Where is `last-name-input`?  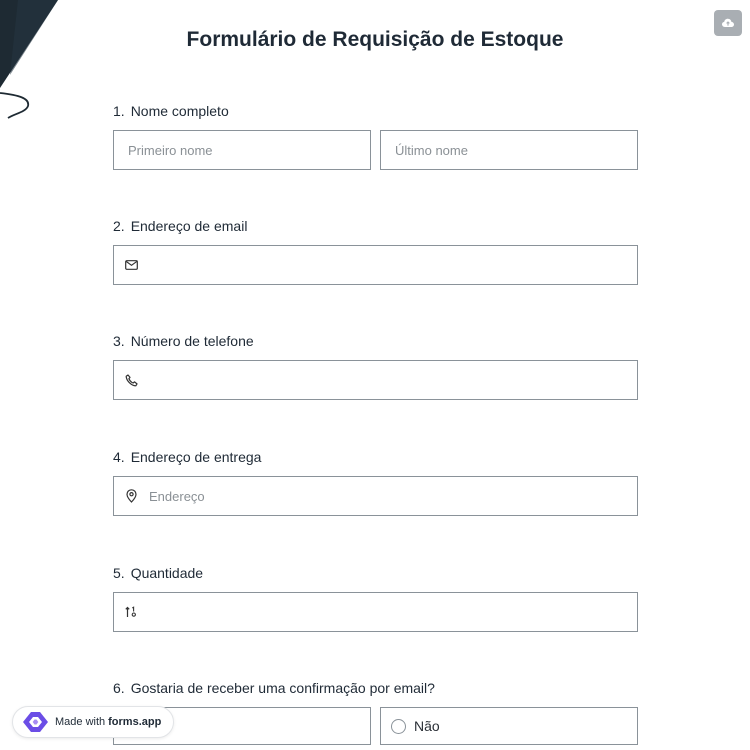 last-name-input is located at coordinates (509, 150).